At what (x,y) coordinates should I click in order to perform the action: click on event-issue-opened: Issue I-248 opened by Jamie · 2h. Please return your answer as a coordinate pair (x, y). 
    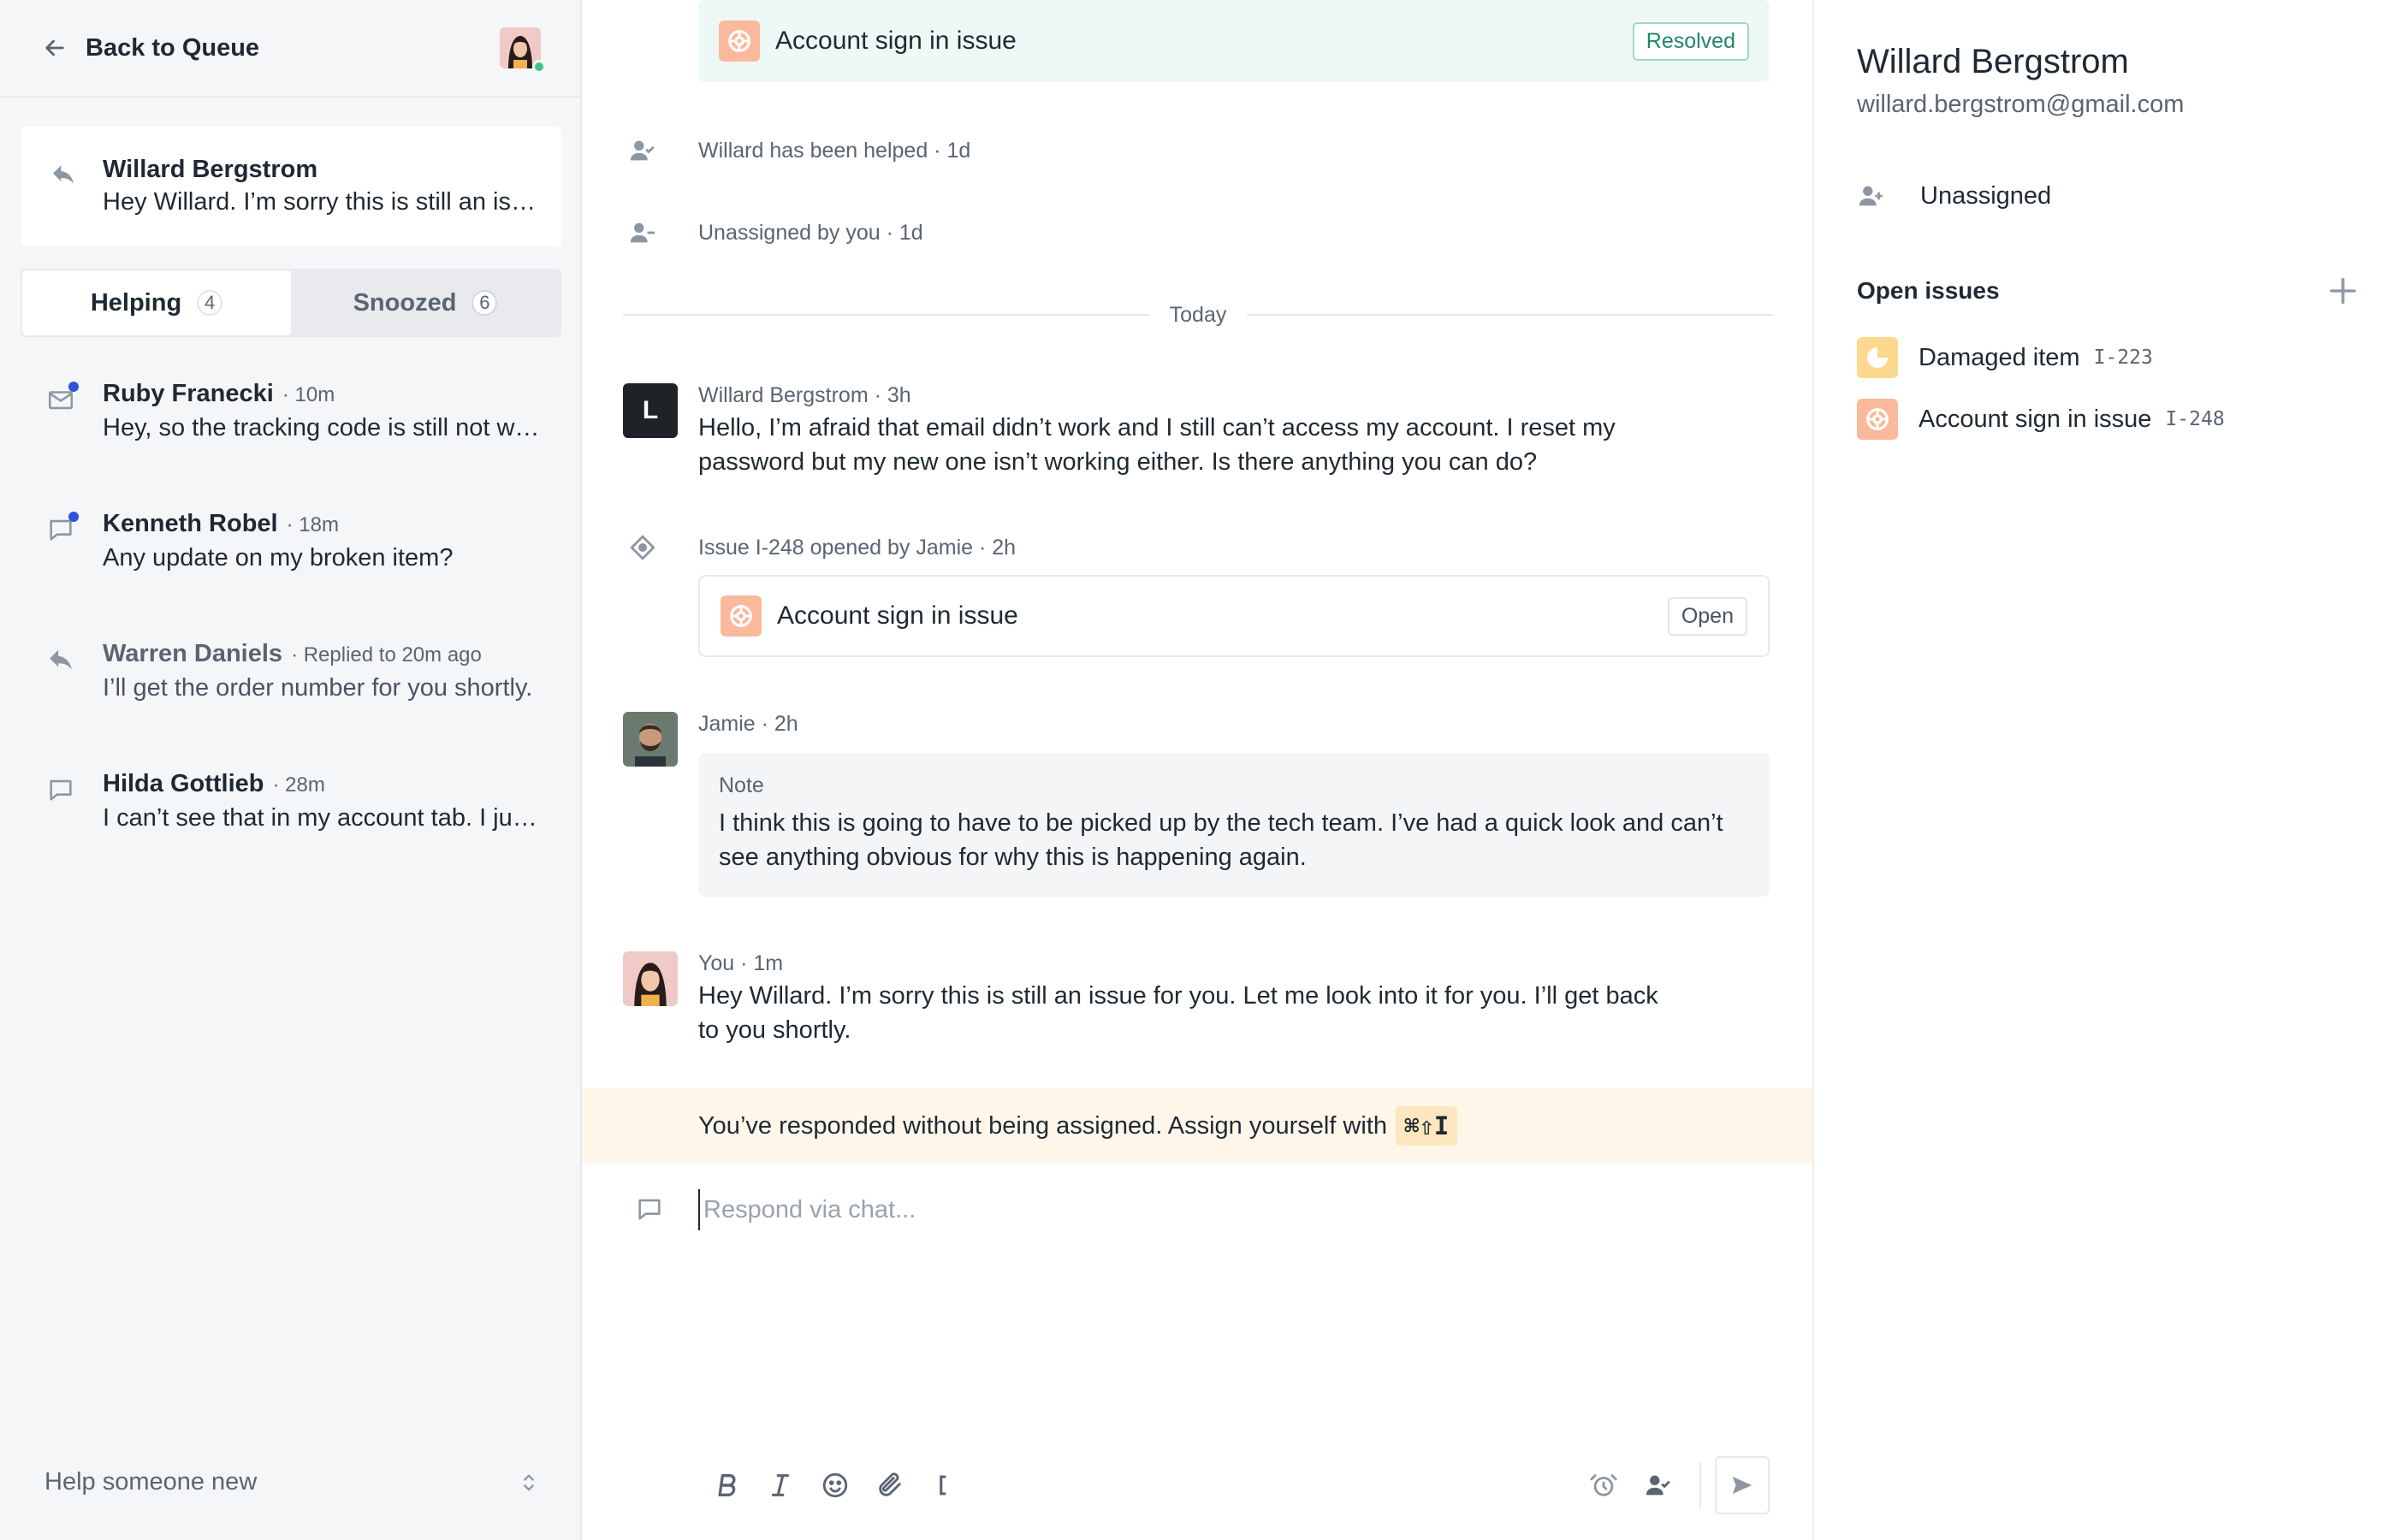
    Looking at the image, I should click on (822, 547).